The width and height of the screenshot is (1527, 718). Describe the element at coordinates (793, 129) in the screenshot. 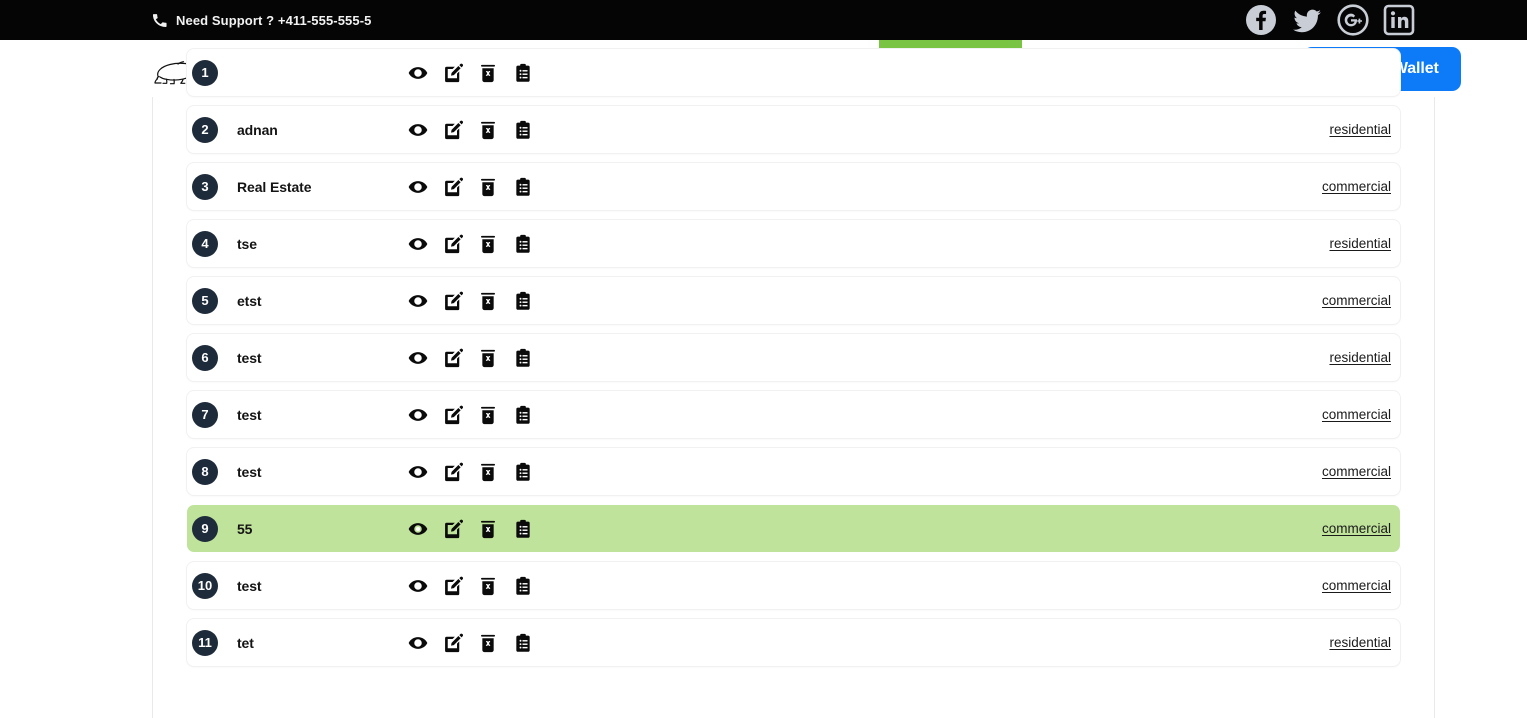

I see `table-row-2: 2 adnan residential` at that location.